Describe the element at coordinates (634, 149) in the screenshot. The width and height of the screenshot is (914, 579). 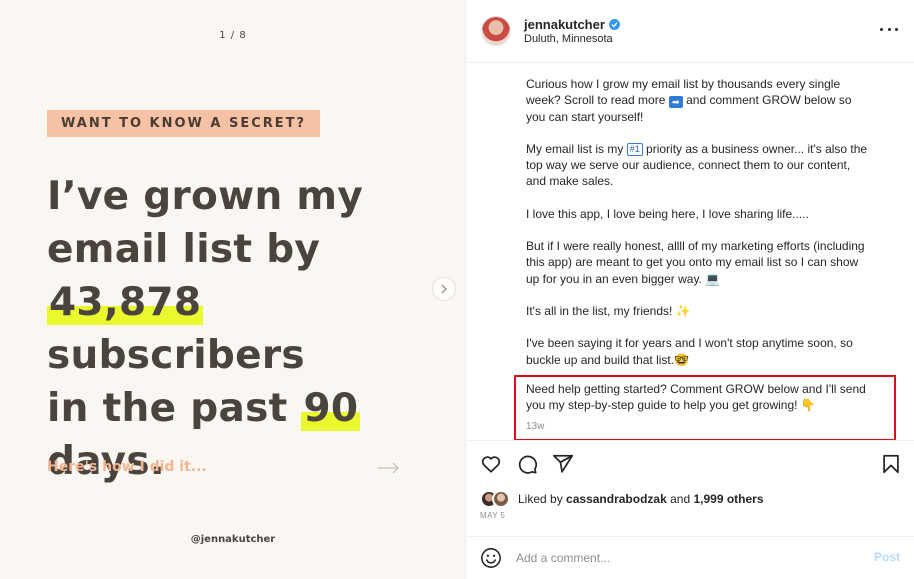
I see `number-one-emoji-icon: #1` at that location.